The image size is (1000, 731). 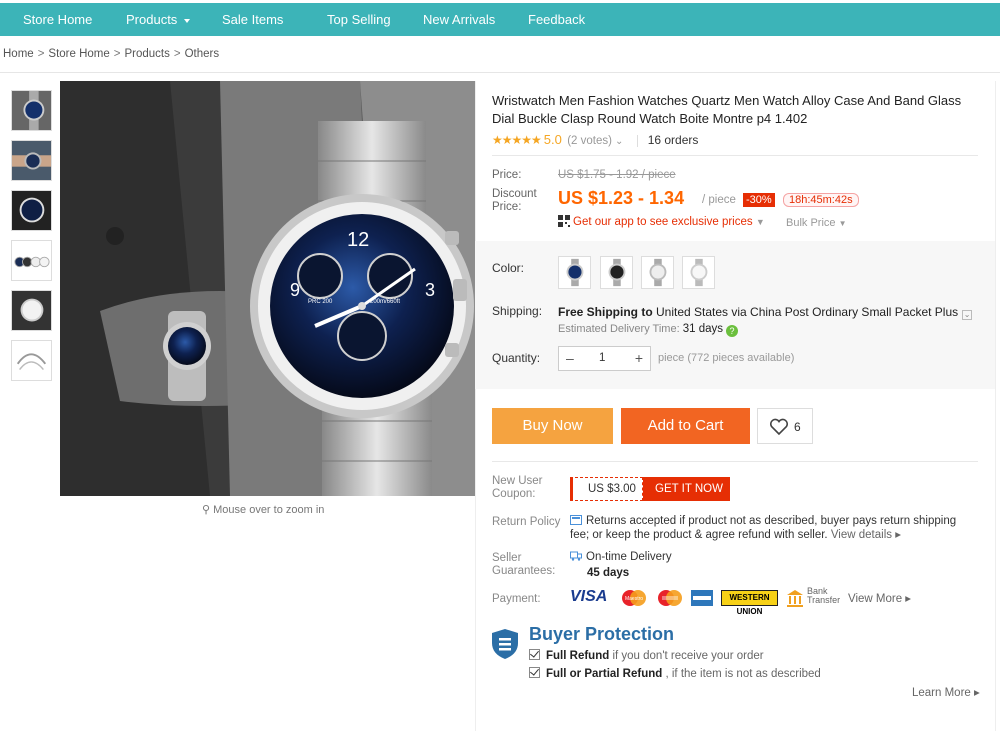 What do you see at coordinates (702, 598) in the screenshot?
I see `amex-icon` at bounding box center [702, 598].